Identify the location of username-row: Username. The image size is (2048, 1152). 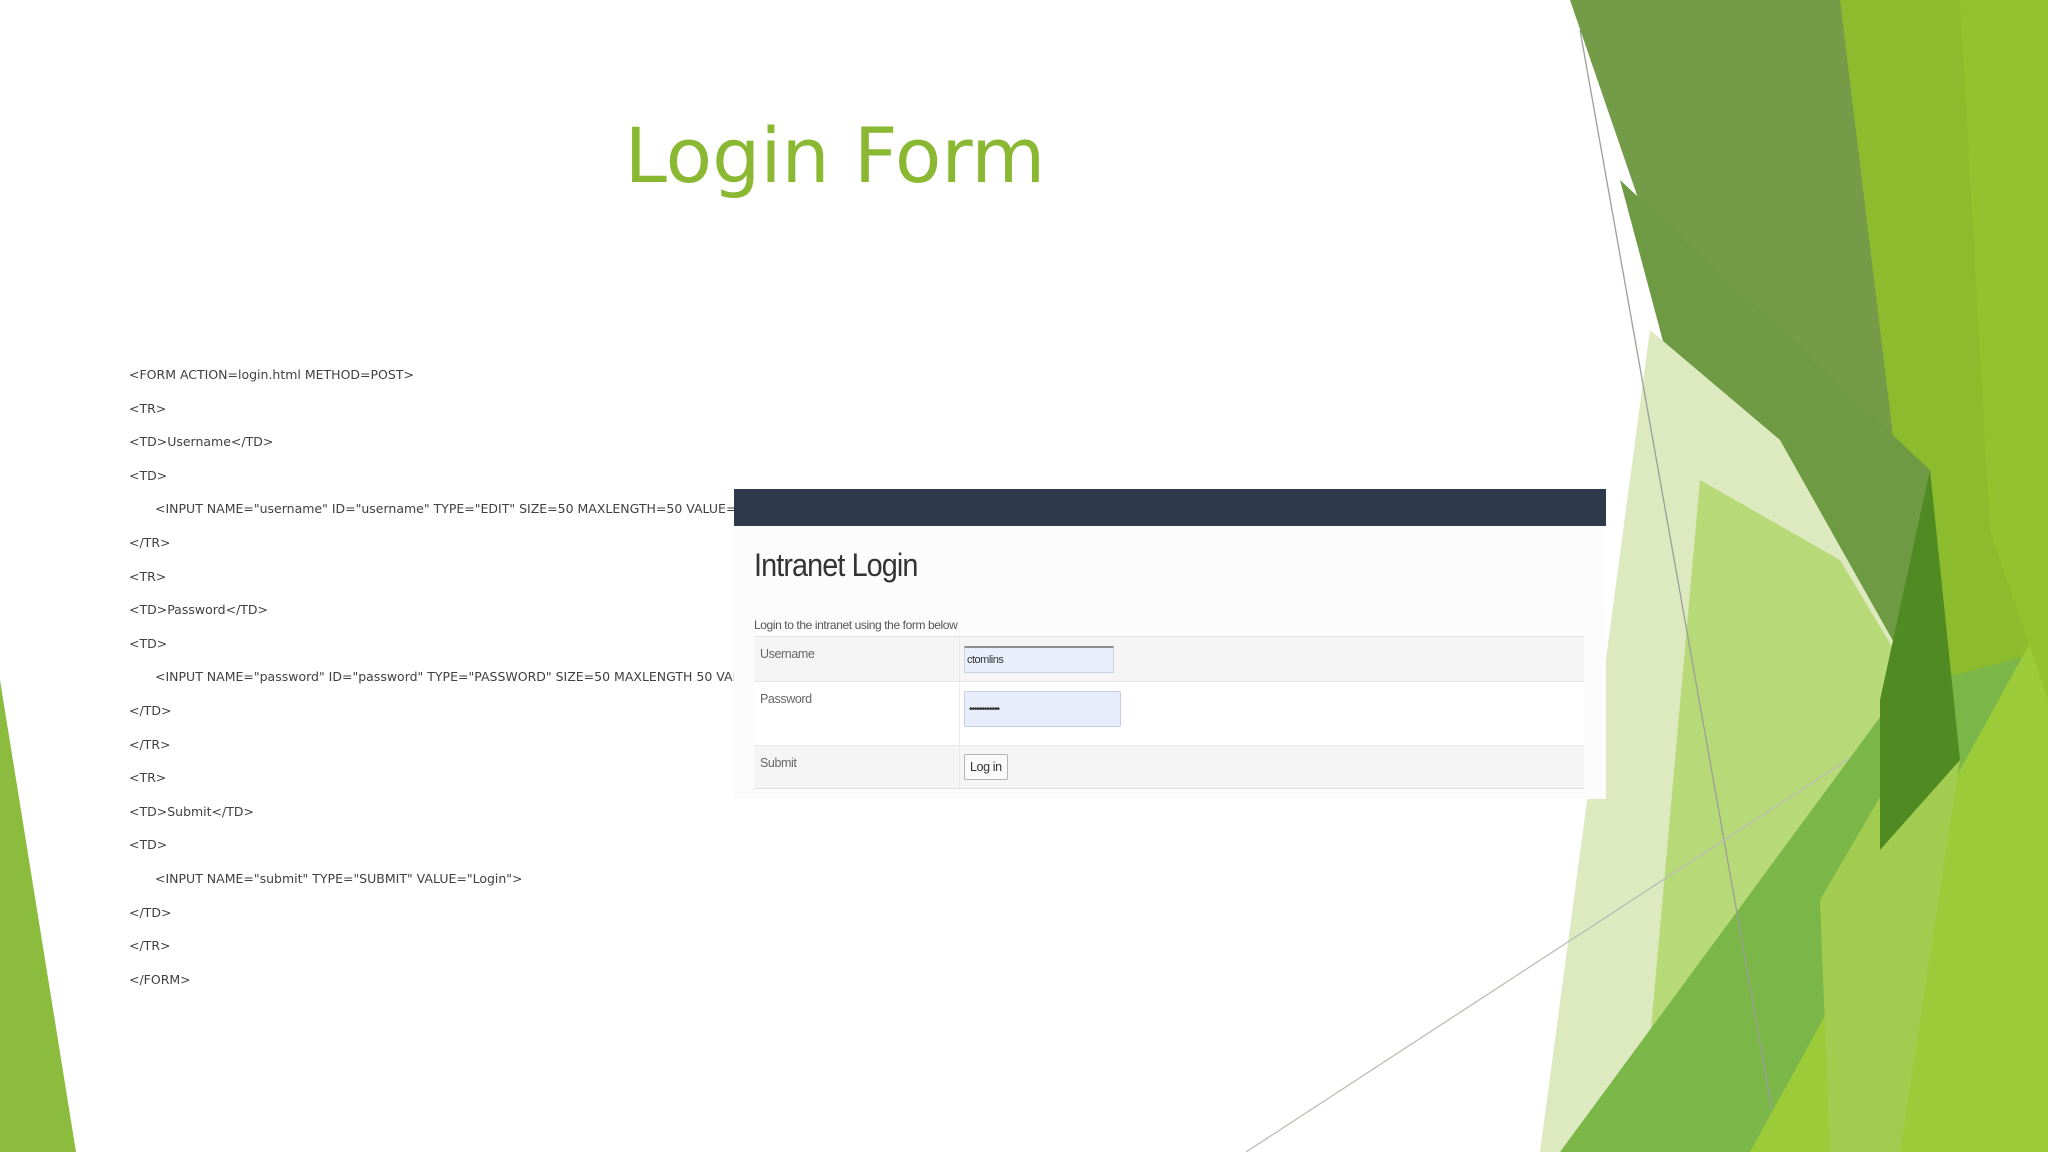
(1169, 659).